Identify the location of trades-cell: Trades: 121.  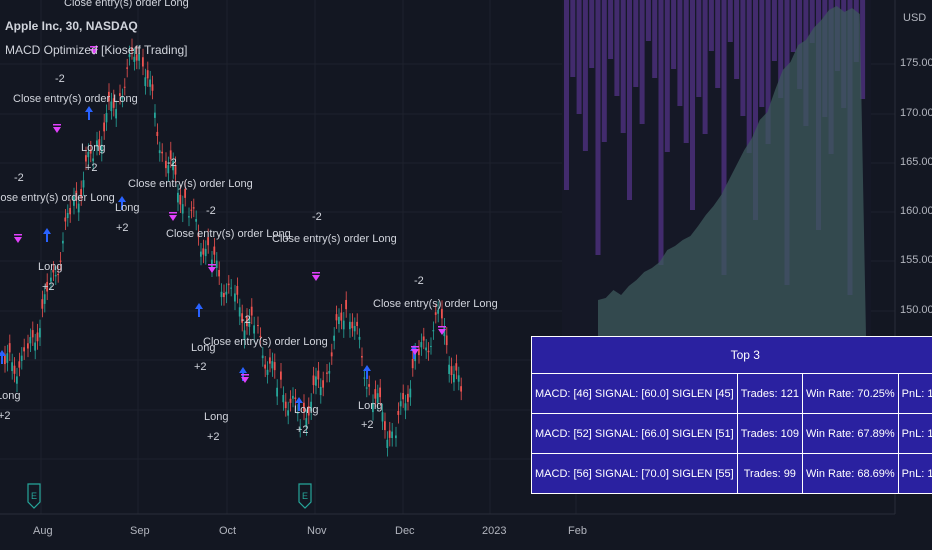
(770, 393).